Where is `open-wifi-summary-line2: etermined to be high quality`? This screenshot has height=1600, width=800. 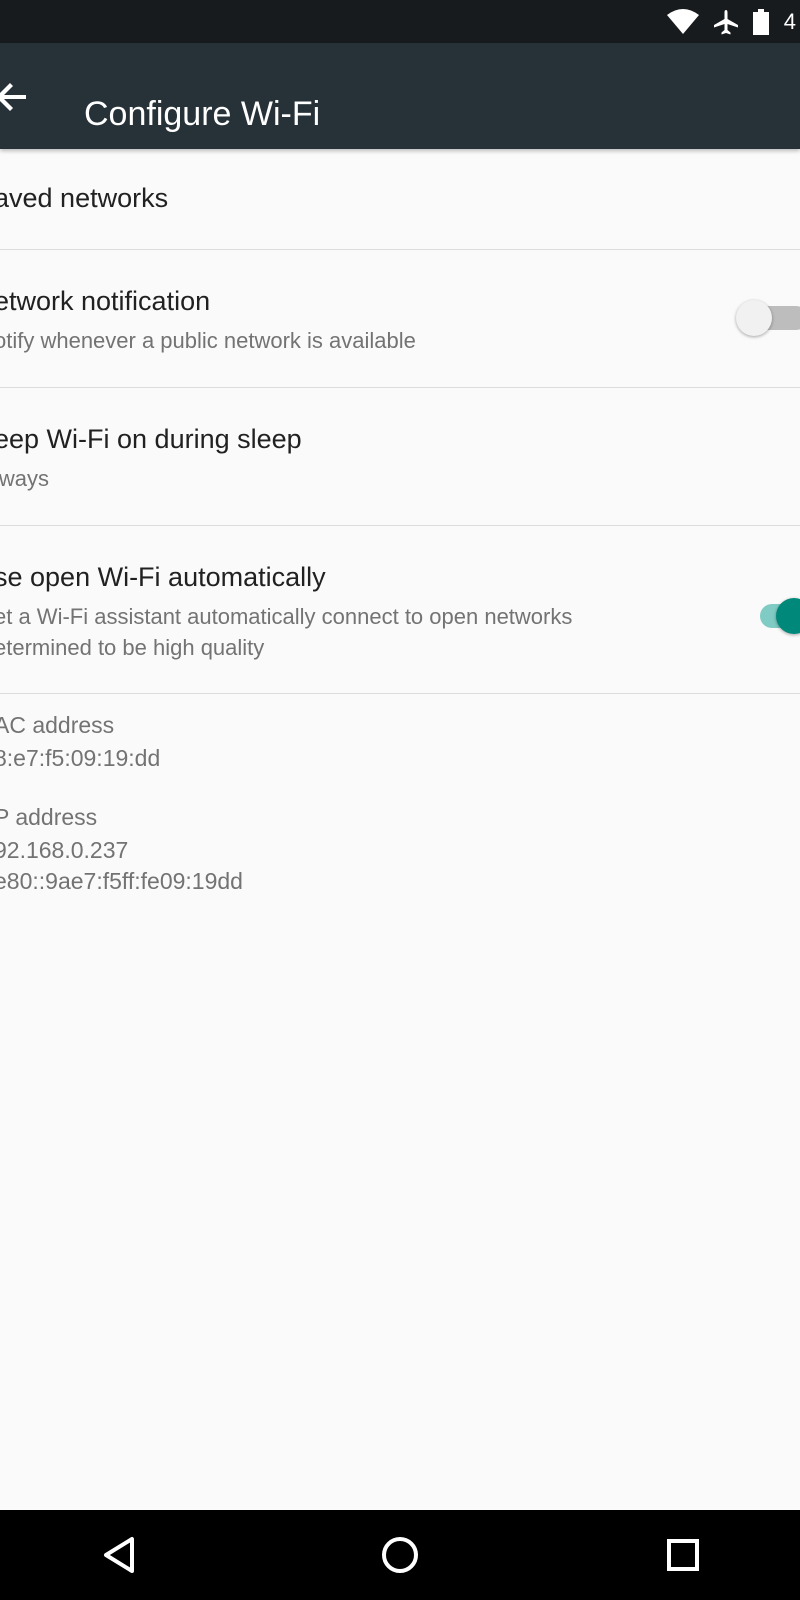 open-wifi-summary-line2: etermined to be high quality is located at coordinates (132, 647).